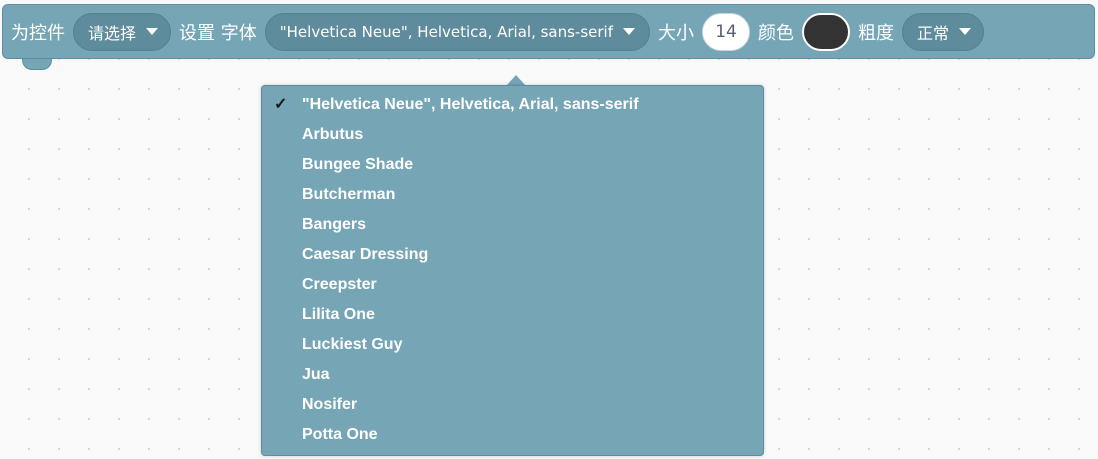 Image resolution: width=1098 pixels, height=459 pixels. Describe the element at coordinates (316, 374) in the screenshot. I see `font-option-label: Jua` at that location.